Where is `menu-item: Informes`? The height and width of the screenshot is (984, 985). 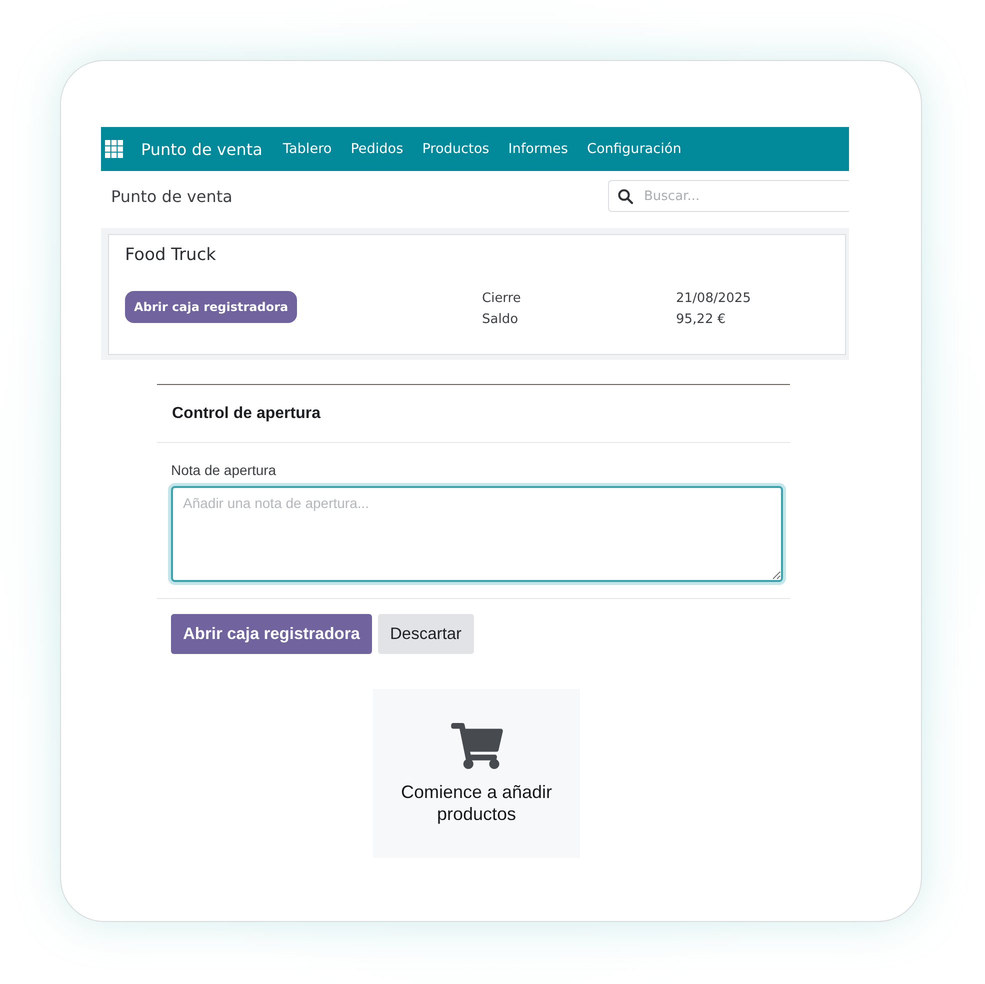
menu-item: Informes is located at coordinates (538, 149).